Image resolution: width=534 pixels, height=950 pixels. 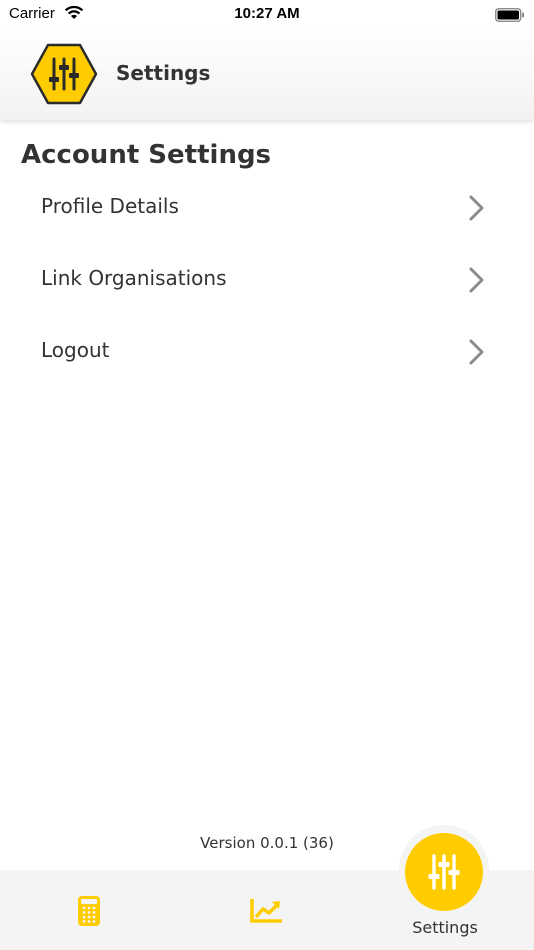 What do you see at coordinates (267, 208) in the screenshot?
I see `profile-details-row: Profile Details` at bounding box center [267, 208].